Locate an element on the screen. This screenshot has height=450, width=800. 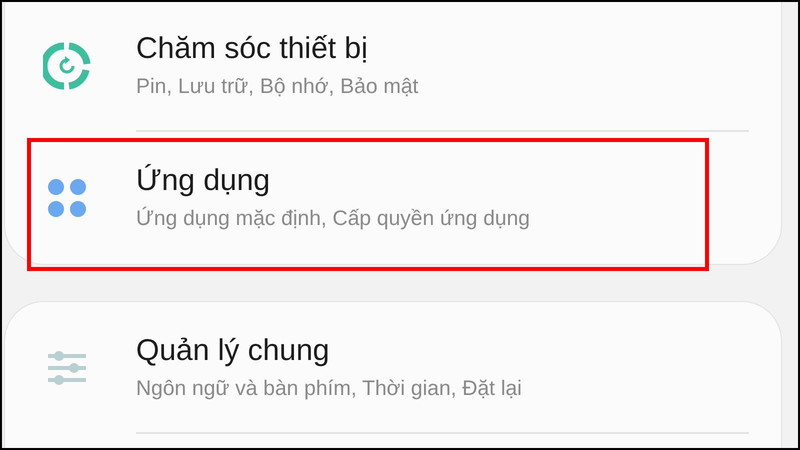
setting-title: Chăm sóc thiết bị is located at coordinates (277, 49).